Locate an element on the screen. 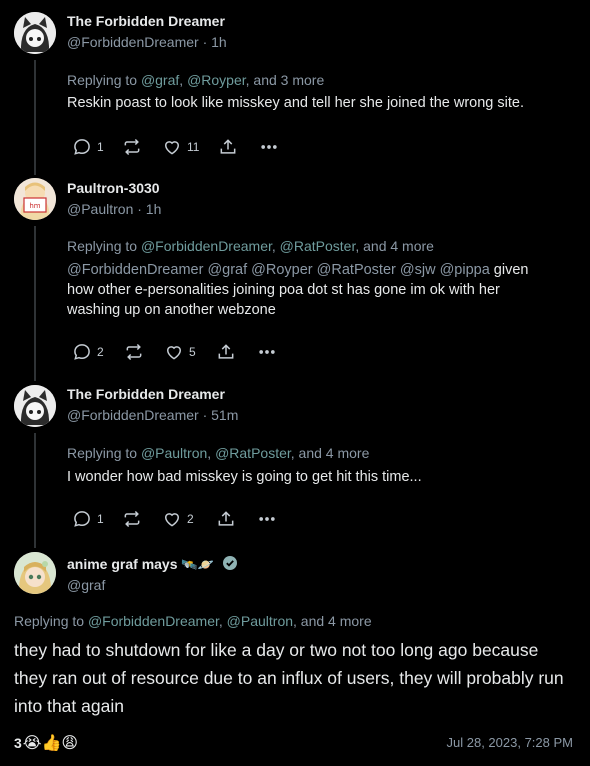 The width and height of the screenshot is (590, 766). author-name: Paultron-3030 is located at coordinates (113, 188).